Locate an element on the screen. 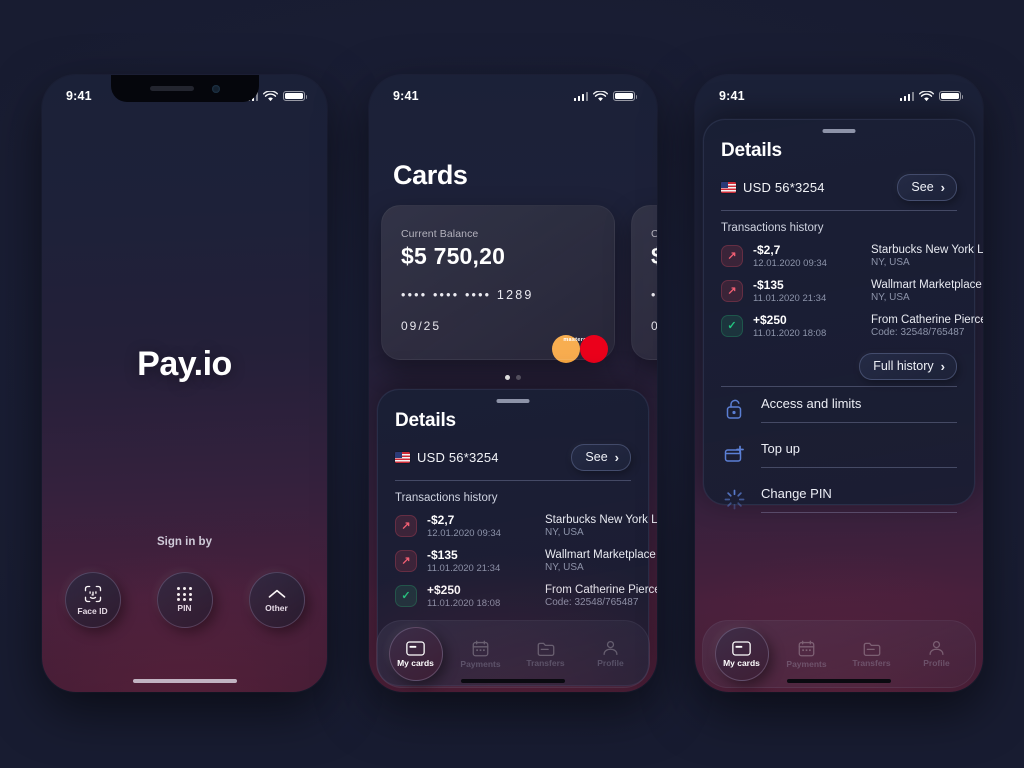  face-id-label: Face ID is located at coordinates (92, 611).